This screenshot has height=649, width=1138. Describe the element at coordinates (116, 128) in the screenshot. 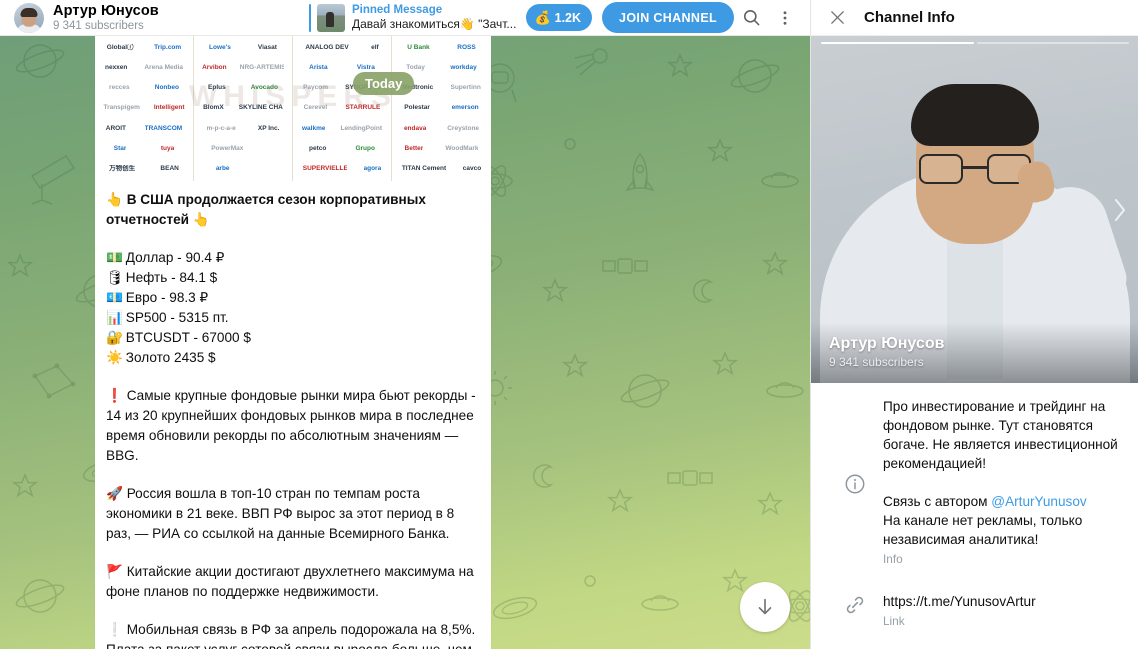

I see `logo-chip: AROIT` at that location.